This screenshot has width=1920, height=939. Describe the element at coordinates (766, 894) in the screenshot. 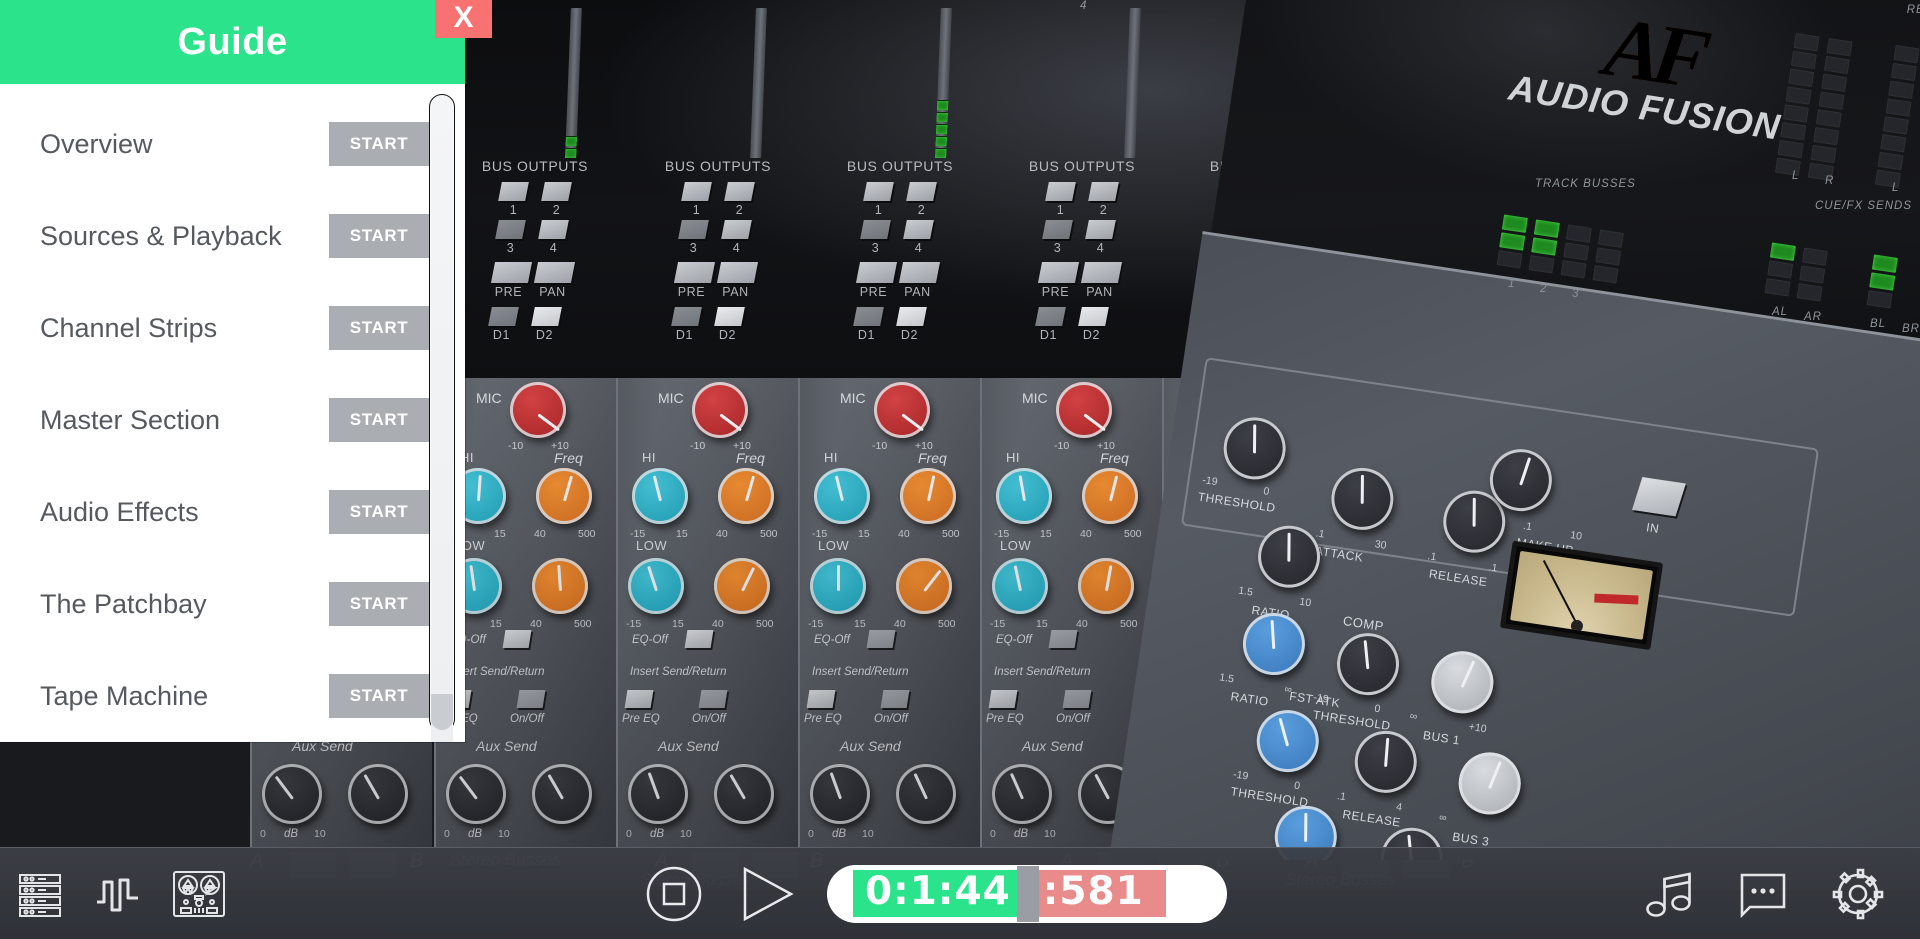

I see `play-icon` at that location.